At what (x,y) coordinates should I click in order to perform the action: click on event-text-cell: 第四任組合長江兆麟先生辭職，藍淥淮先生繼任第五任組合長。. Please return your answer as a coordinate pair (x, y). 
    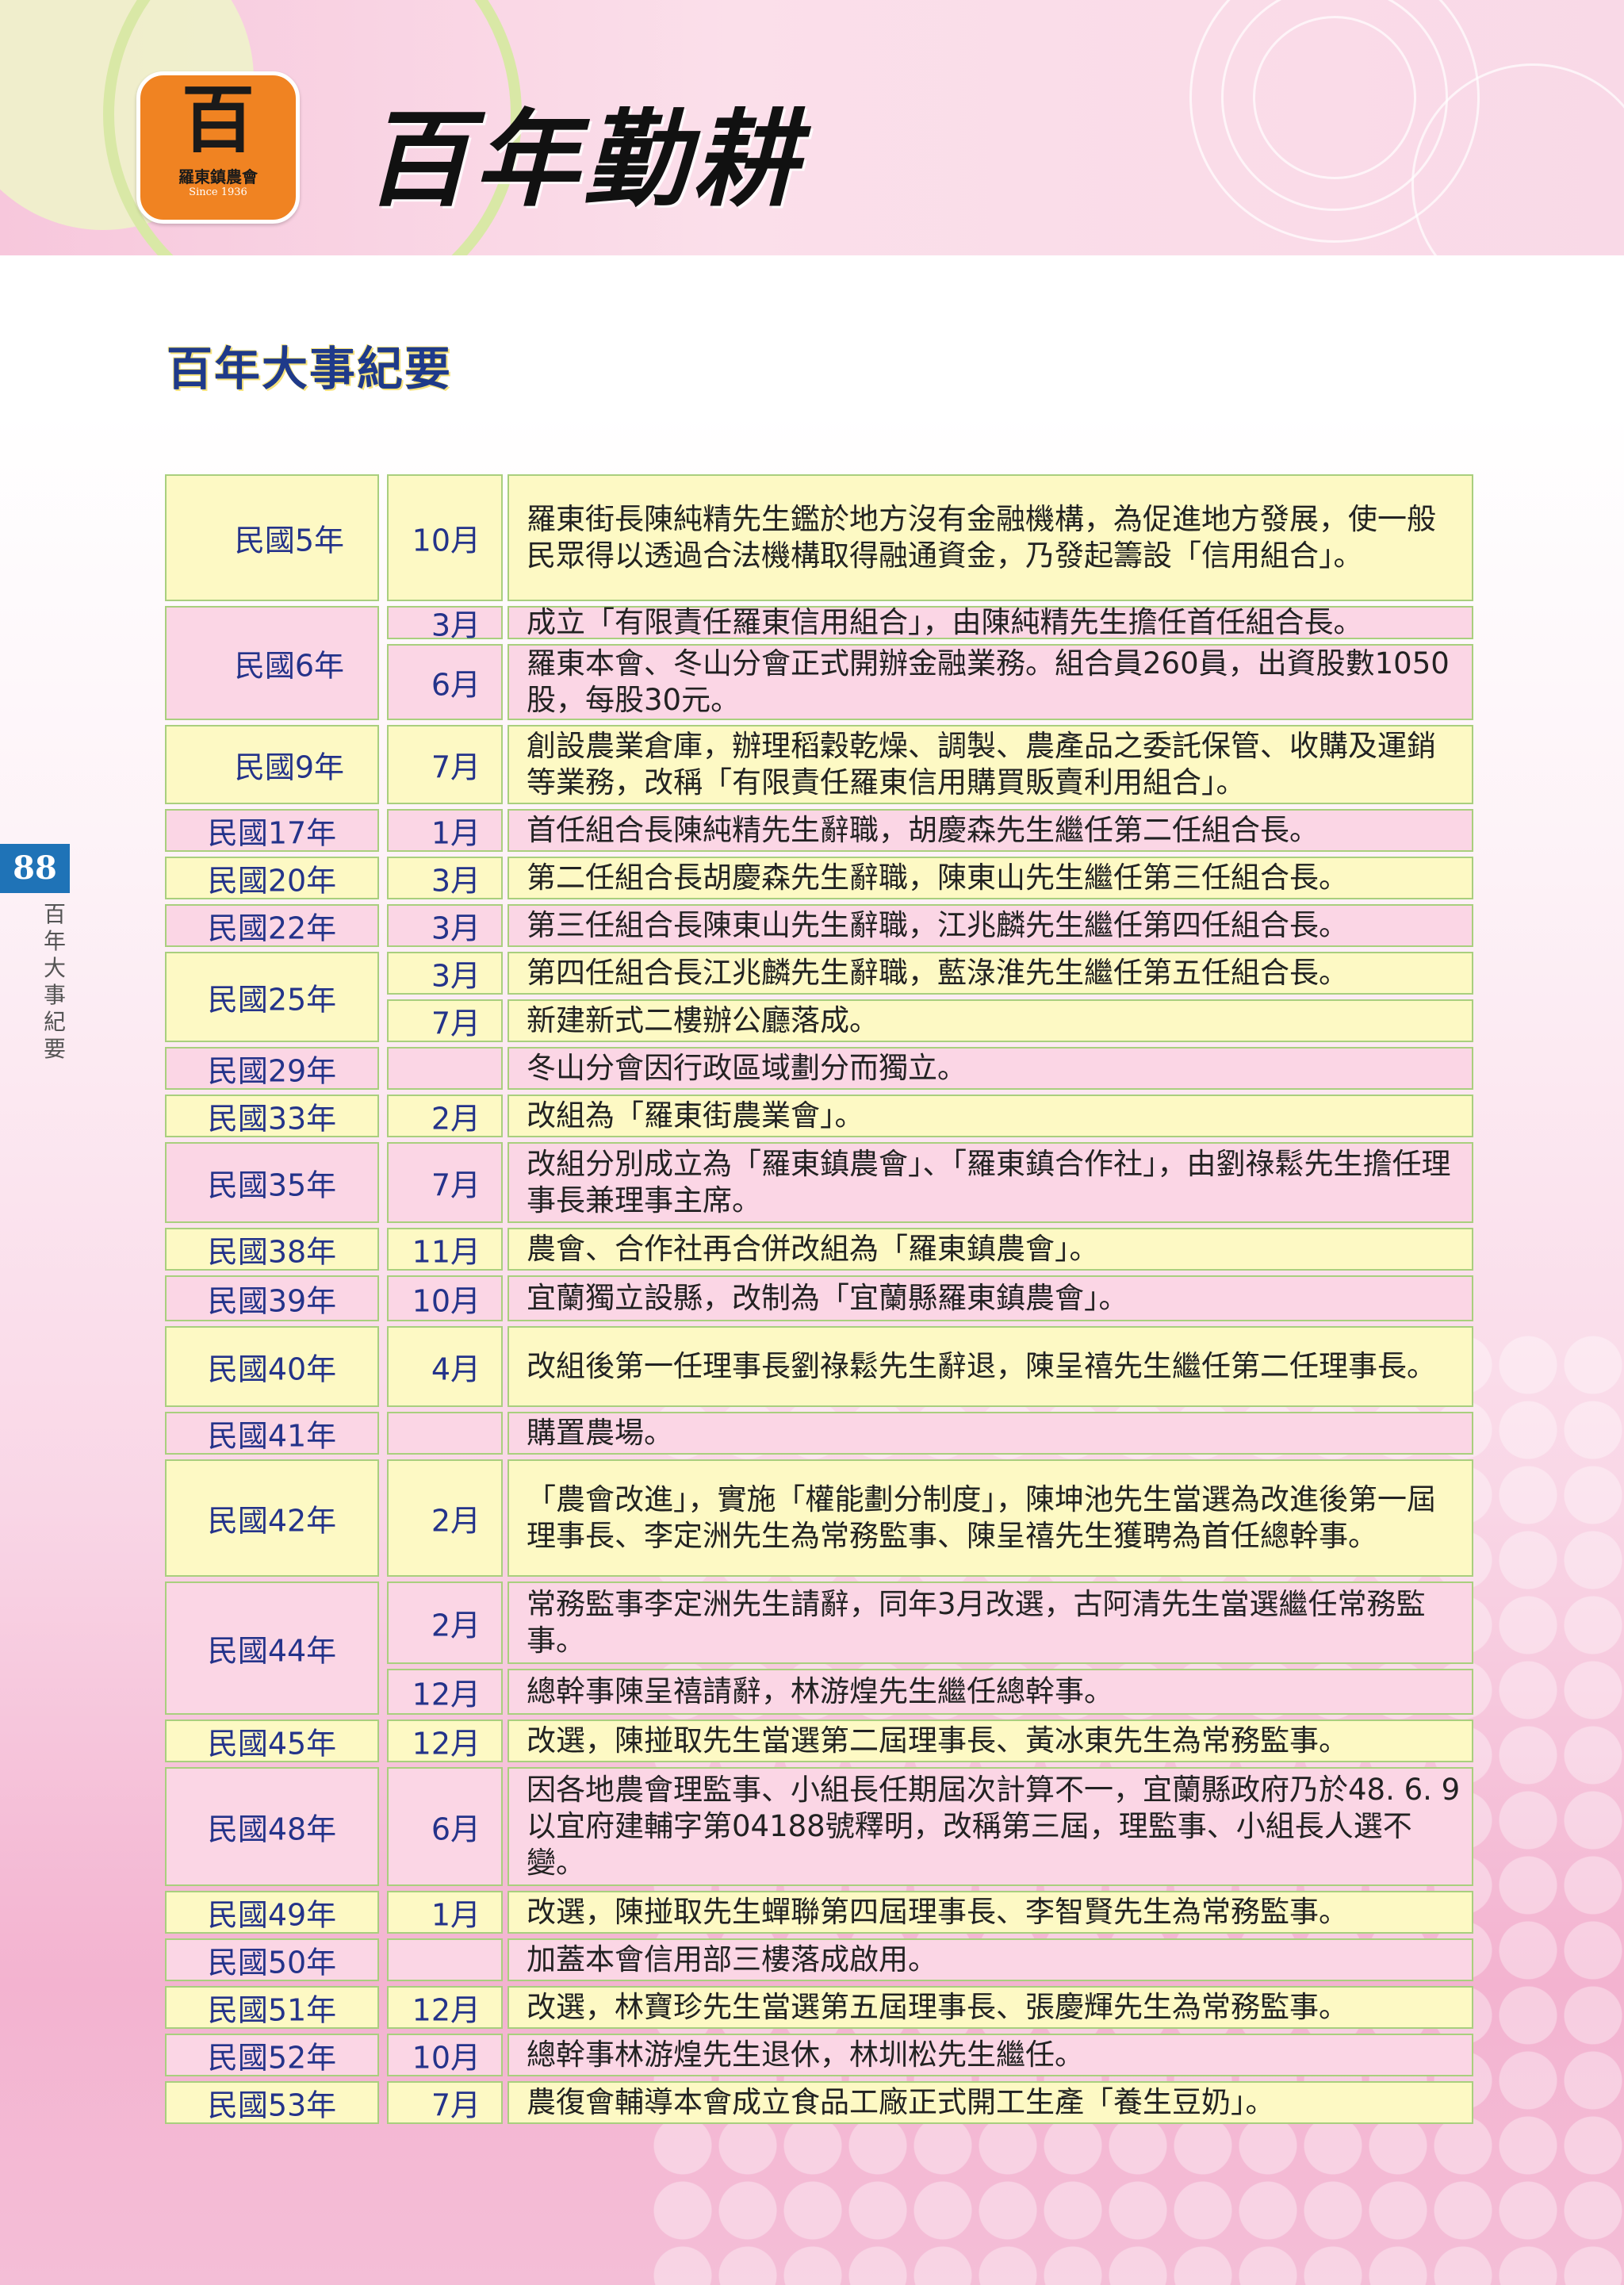
    Looking at the image, I should click on (990, 974).